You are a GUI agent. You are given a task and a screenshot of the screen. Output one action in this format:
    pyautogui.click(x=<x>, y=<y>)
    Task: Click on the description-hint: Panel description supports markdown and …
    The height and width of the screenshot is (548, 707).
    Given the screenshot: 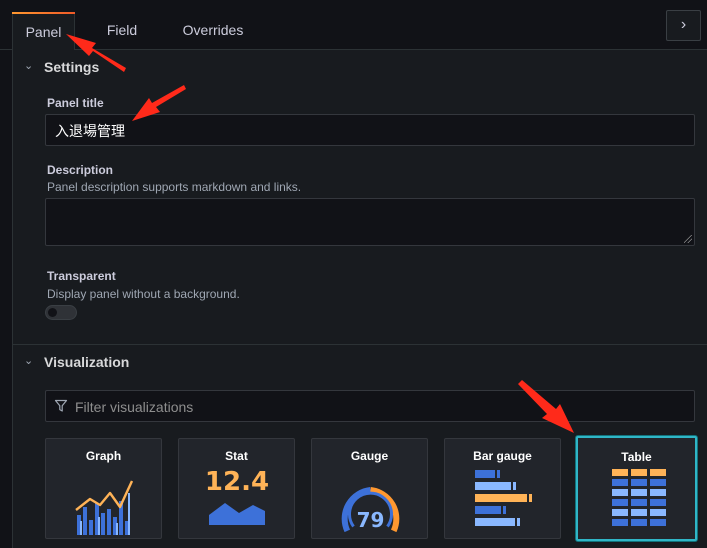 What is the action you would take?
    pyautogui.click(x=174, y=187)
    